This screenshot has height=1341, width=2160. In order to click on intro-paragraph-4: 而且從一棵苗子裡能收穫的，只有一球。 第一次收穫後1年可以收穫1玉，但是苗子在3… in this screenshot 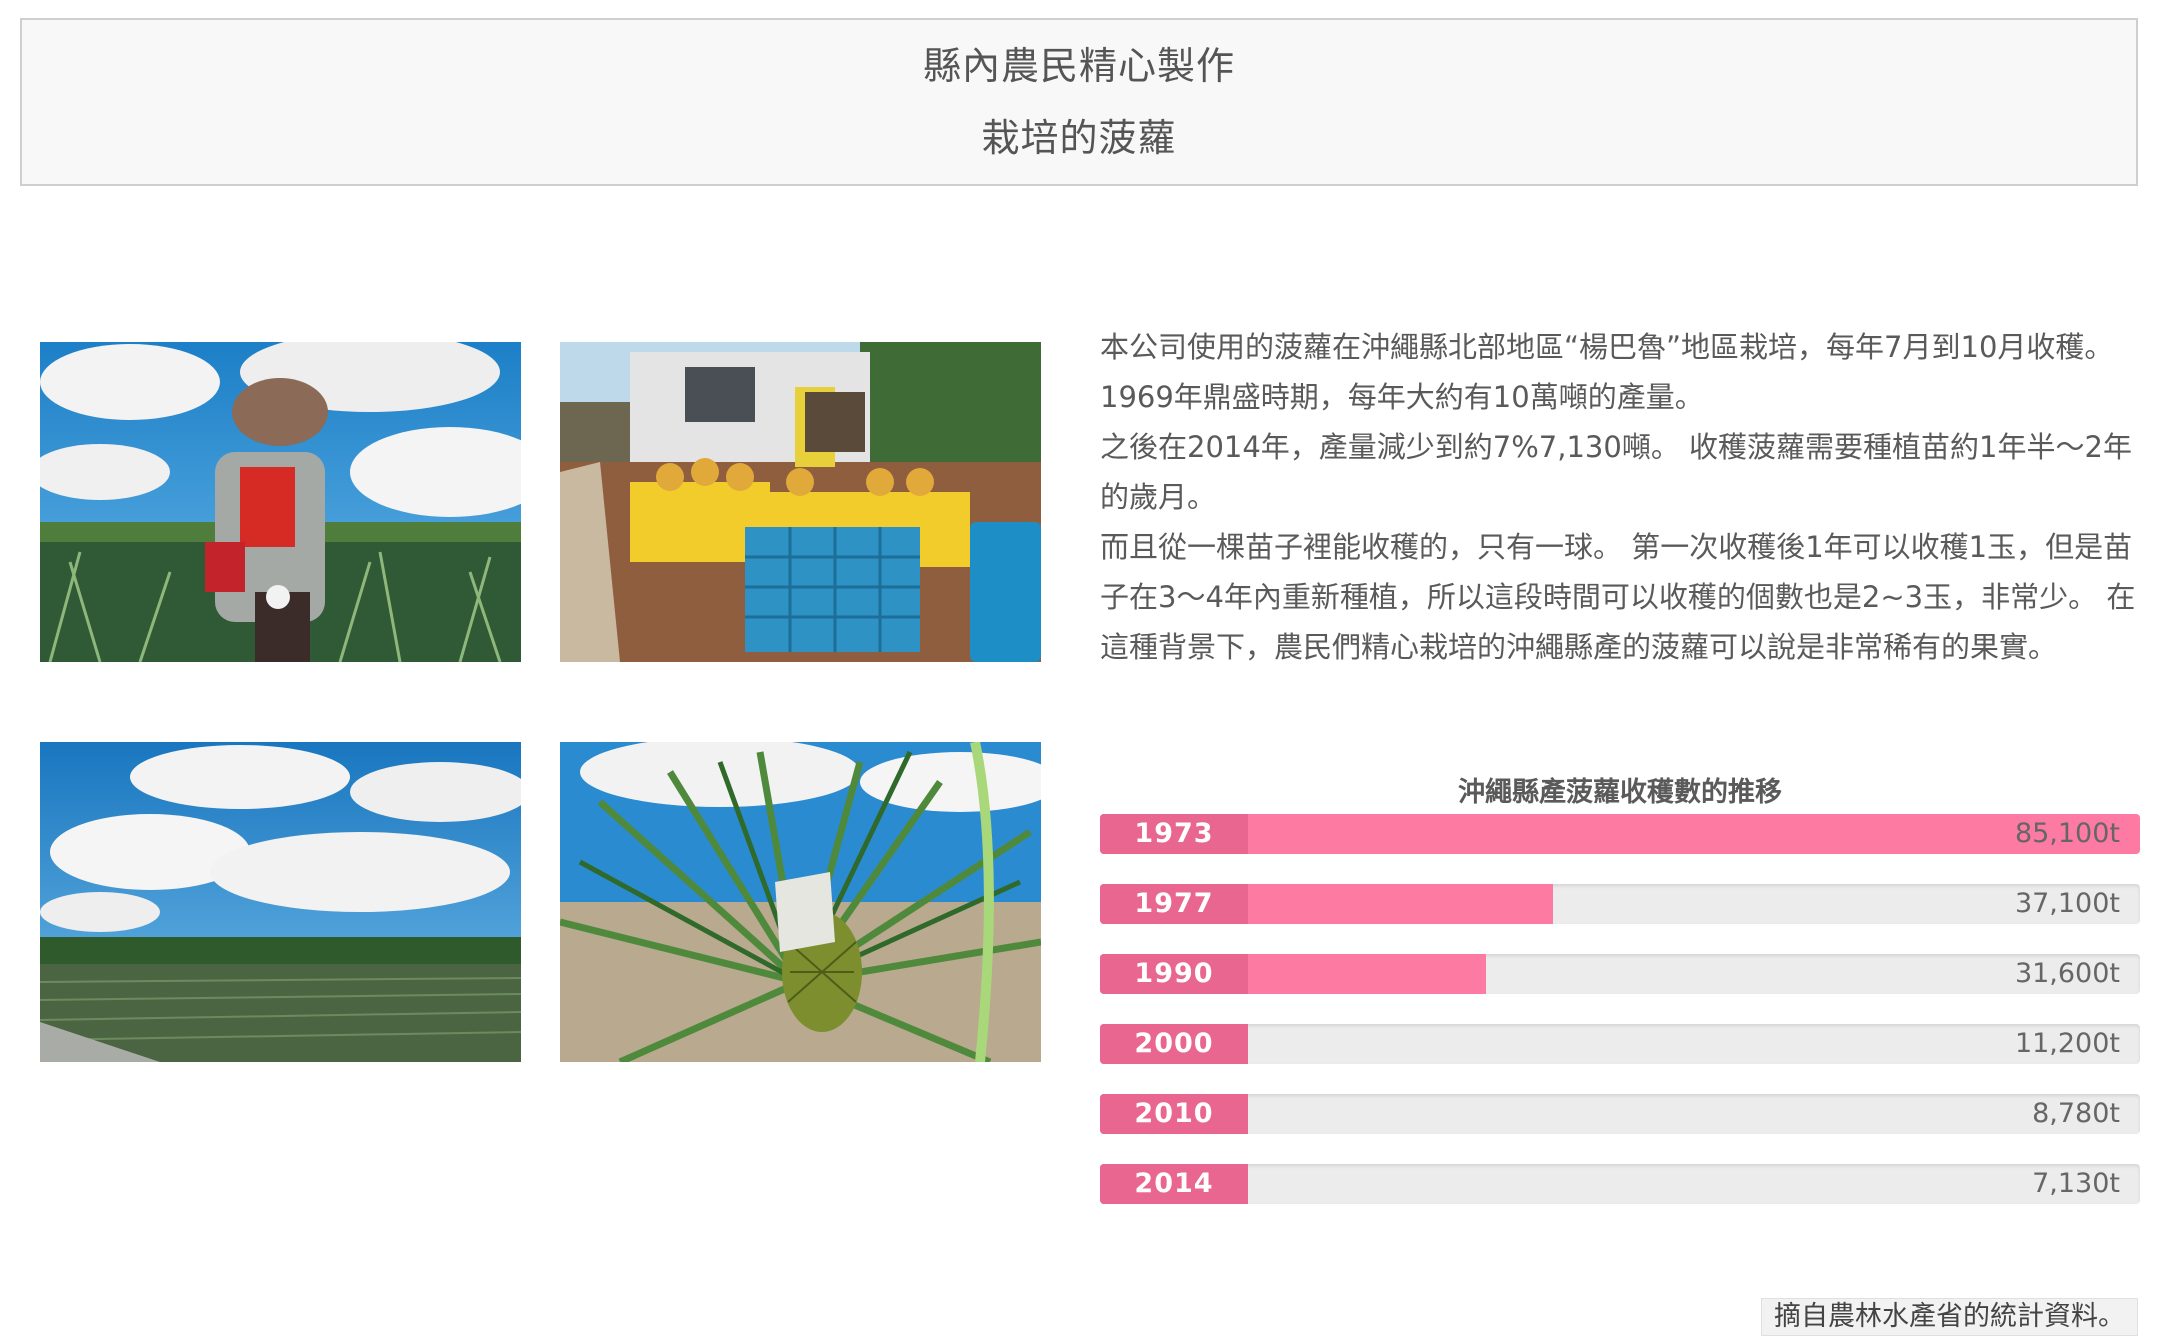, I will do `click(1618, 597)`.